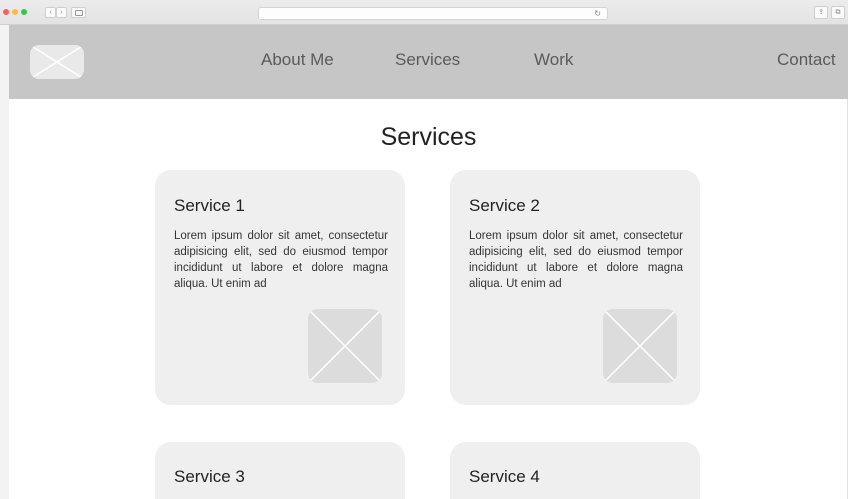 This screenshot has height=499, width=848. I want to click on address-bar: ↻, so click(433, 13).